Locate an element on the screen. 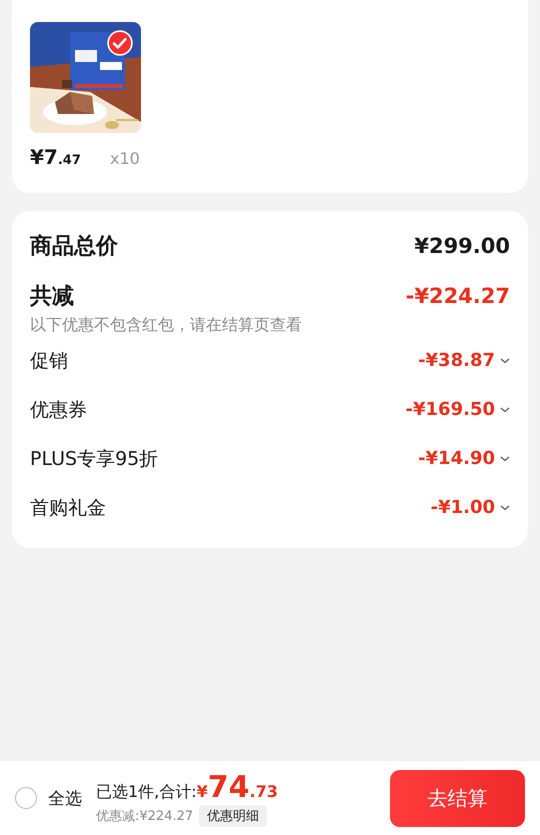  discount-item-label: PLUS专享95折 is located at coordinates (94, 459).